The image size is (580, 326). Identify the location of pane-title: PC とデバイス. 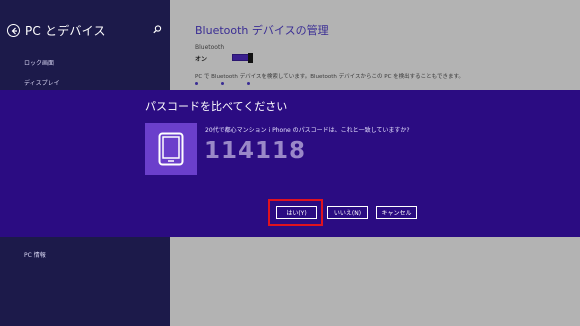
(65, 31).